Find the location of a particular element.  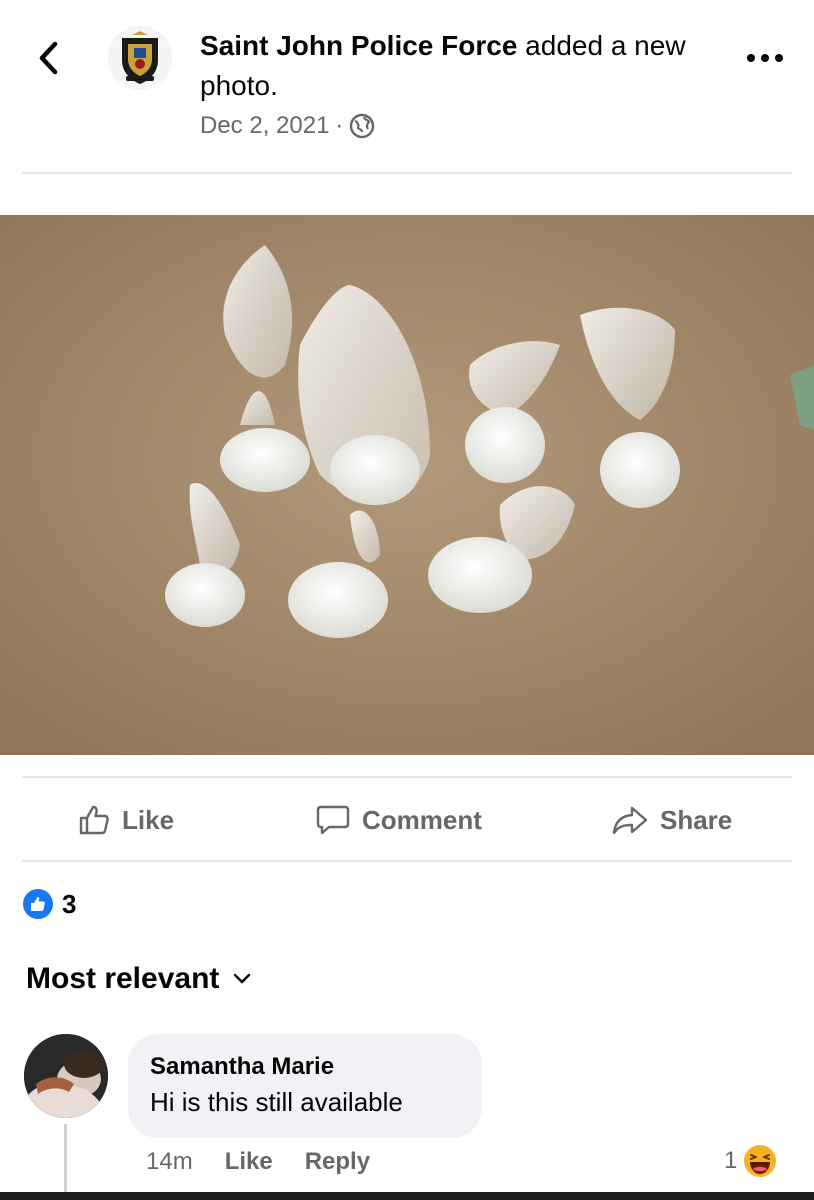

comment-reply-button: Reply is located at coordinates (337, 1162).